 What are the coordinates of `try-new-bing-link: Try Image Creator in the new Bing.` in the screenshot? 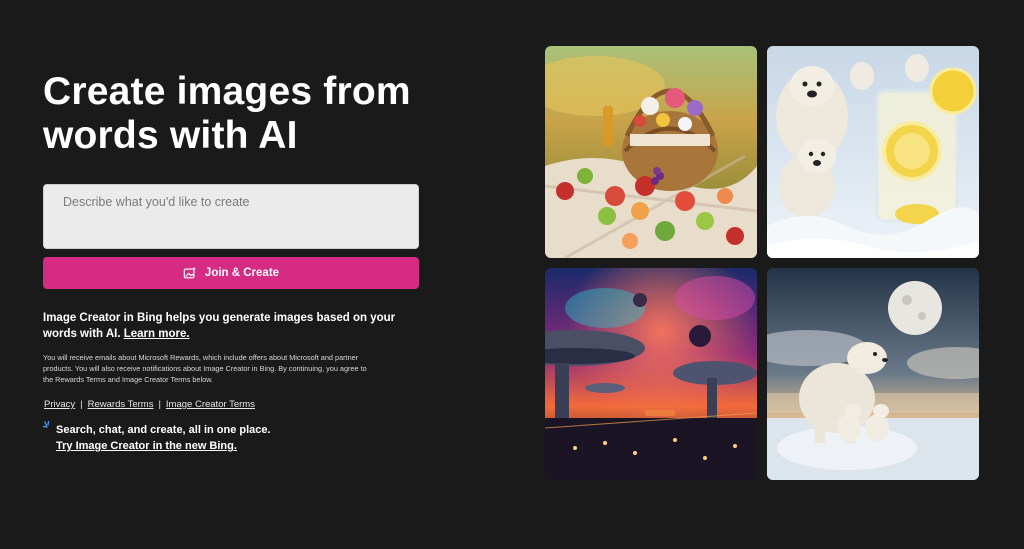 It's located at (146, 446).